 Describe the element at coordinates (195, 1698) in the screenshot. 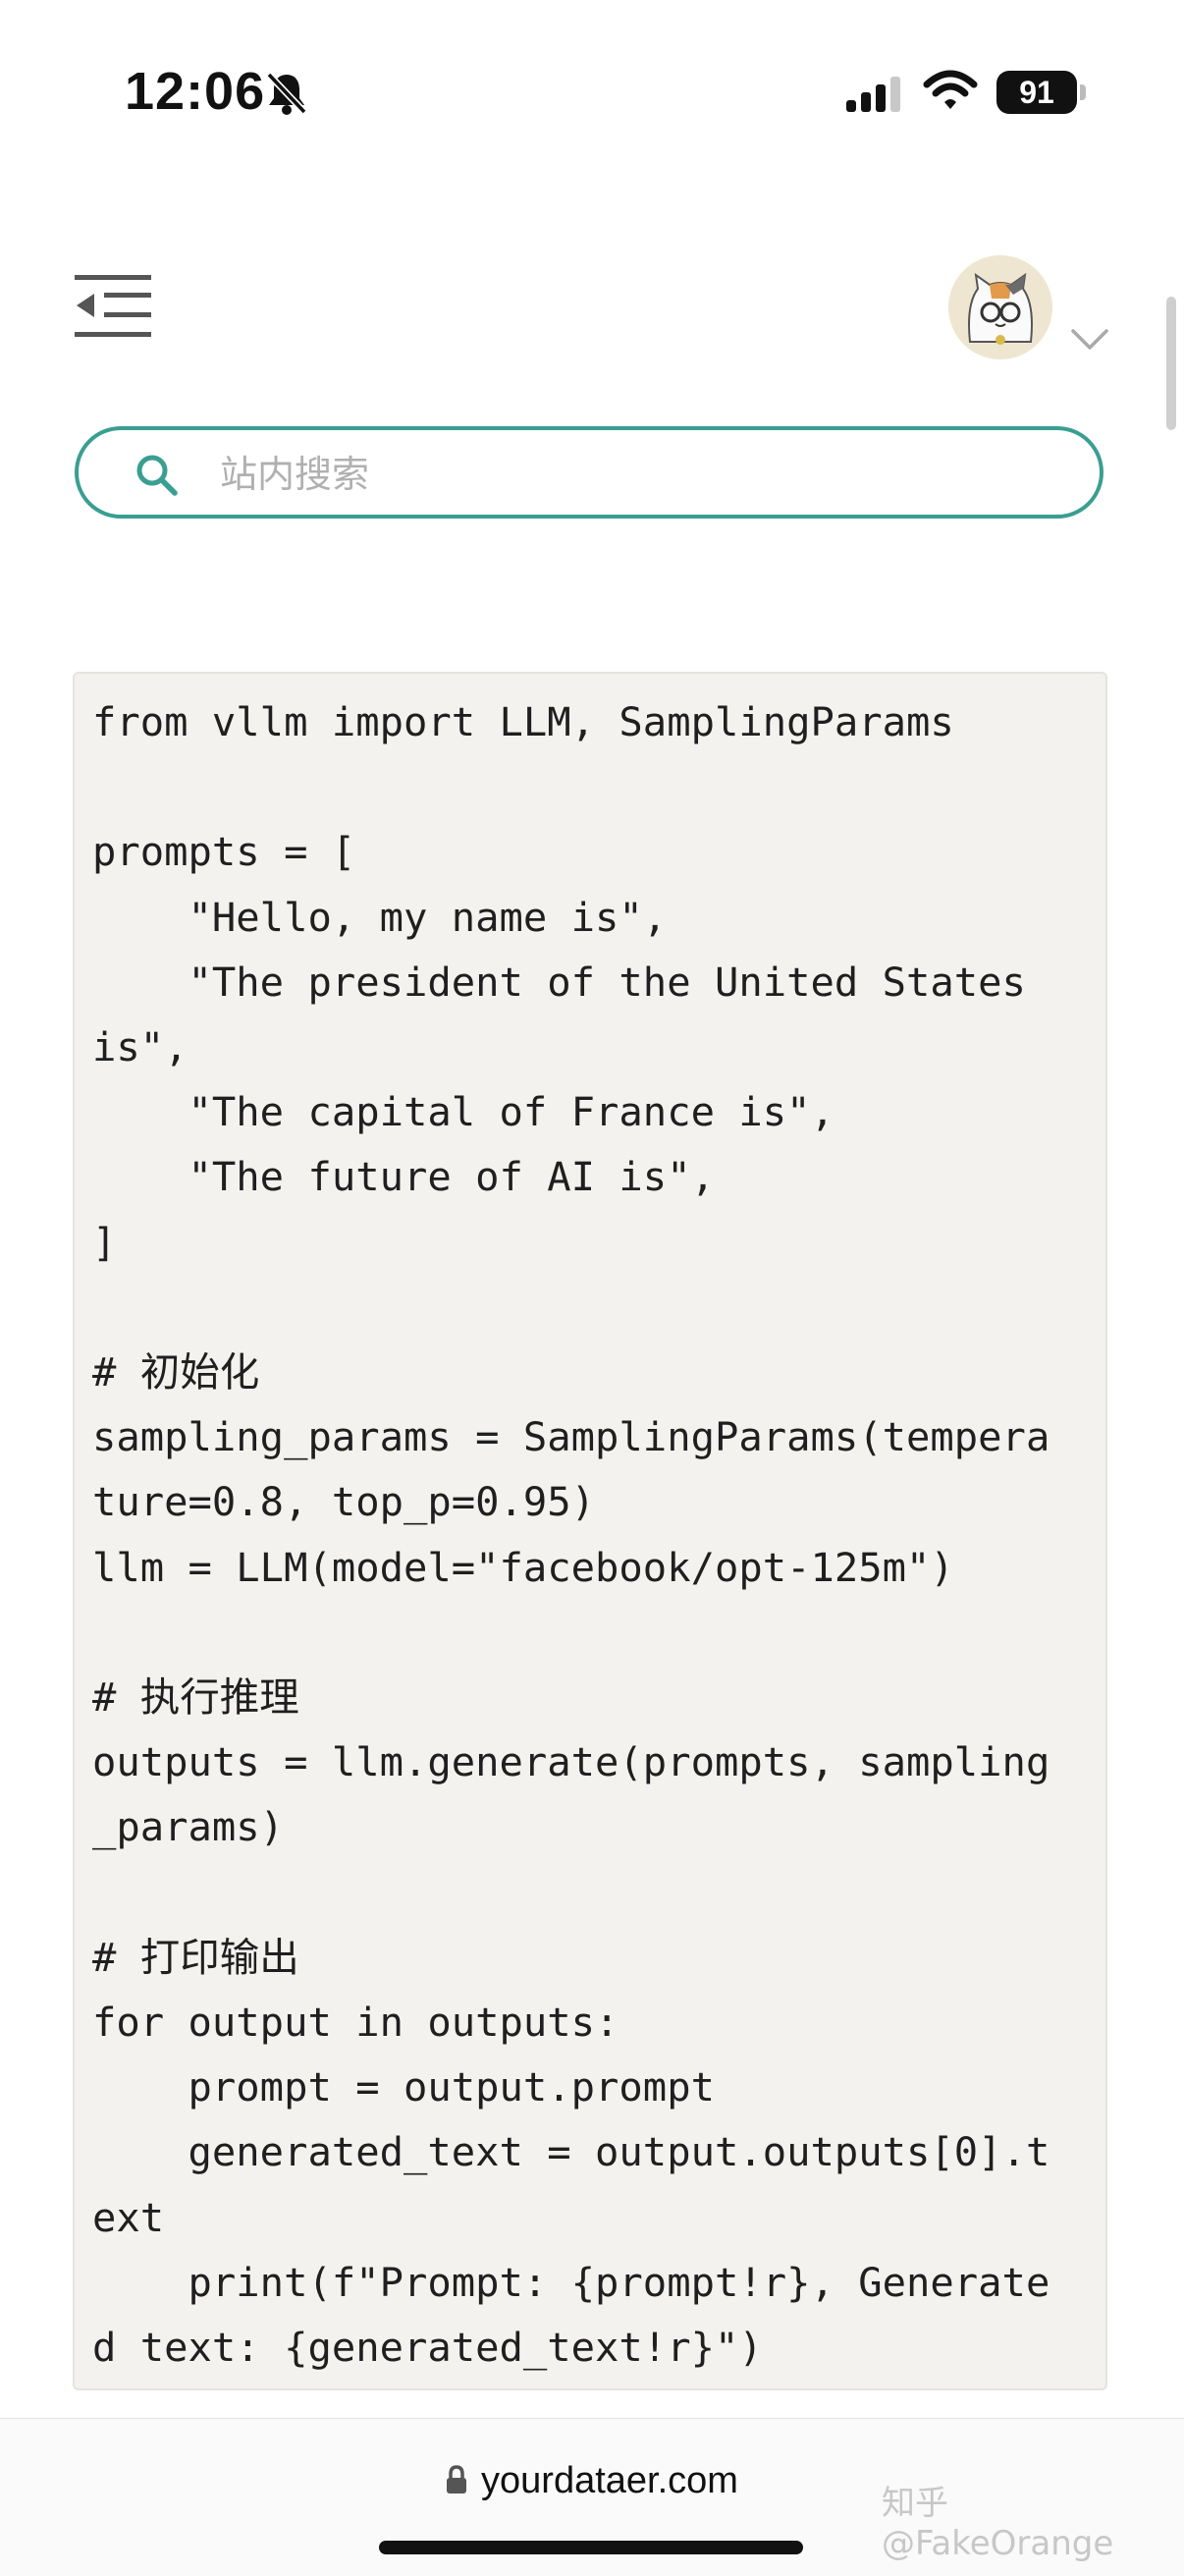

I see `code-line: # 执行推理` at that location.